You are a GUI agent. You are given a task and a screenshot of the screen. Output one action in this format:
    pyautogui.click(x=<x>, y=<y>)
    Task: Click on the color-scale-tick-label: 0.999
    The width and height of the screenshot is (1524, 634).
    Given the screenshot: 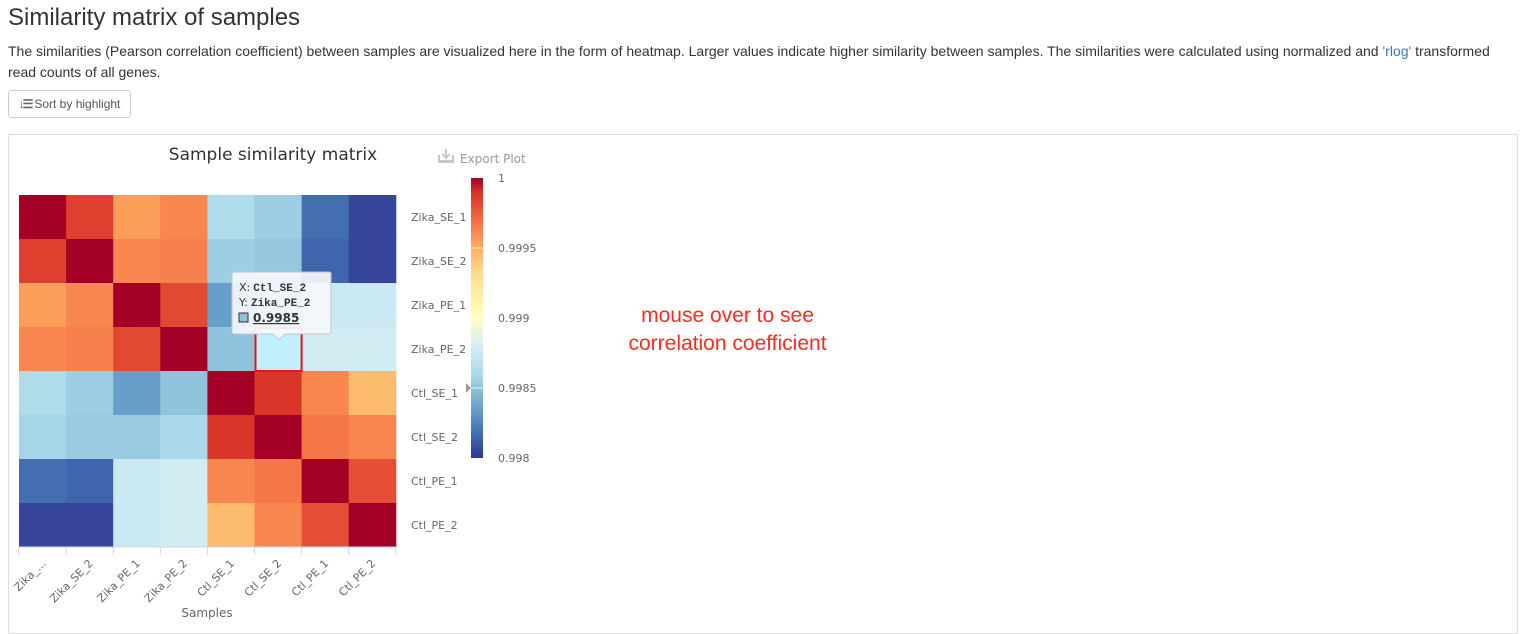 What is the action you would take?
    pyautogui.click(x=514, y=318)
    